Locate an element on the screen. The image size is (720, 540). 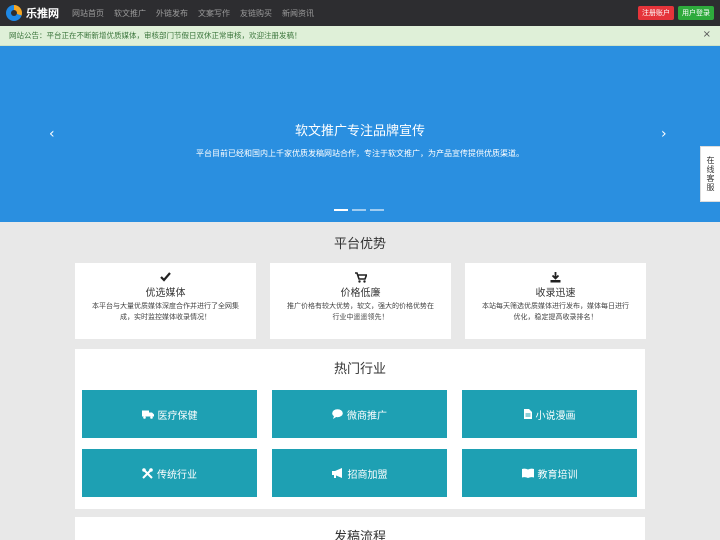
industries-title: 热门行业 is located at coordinates (359, 369).